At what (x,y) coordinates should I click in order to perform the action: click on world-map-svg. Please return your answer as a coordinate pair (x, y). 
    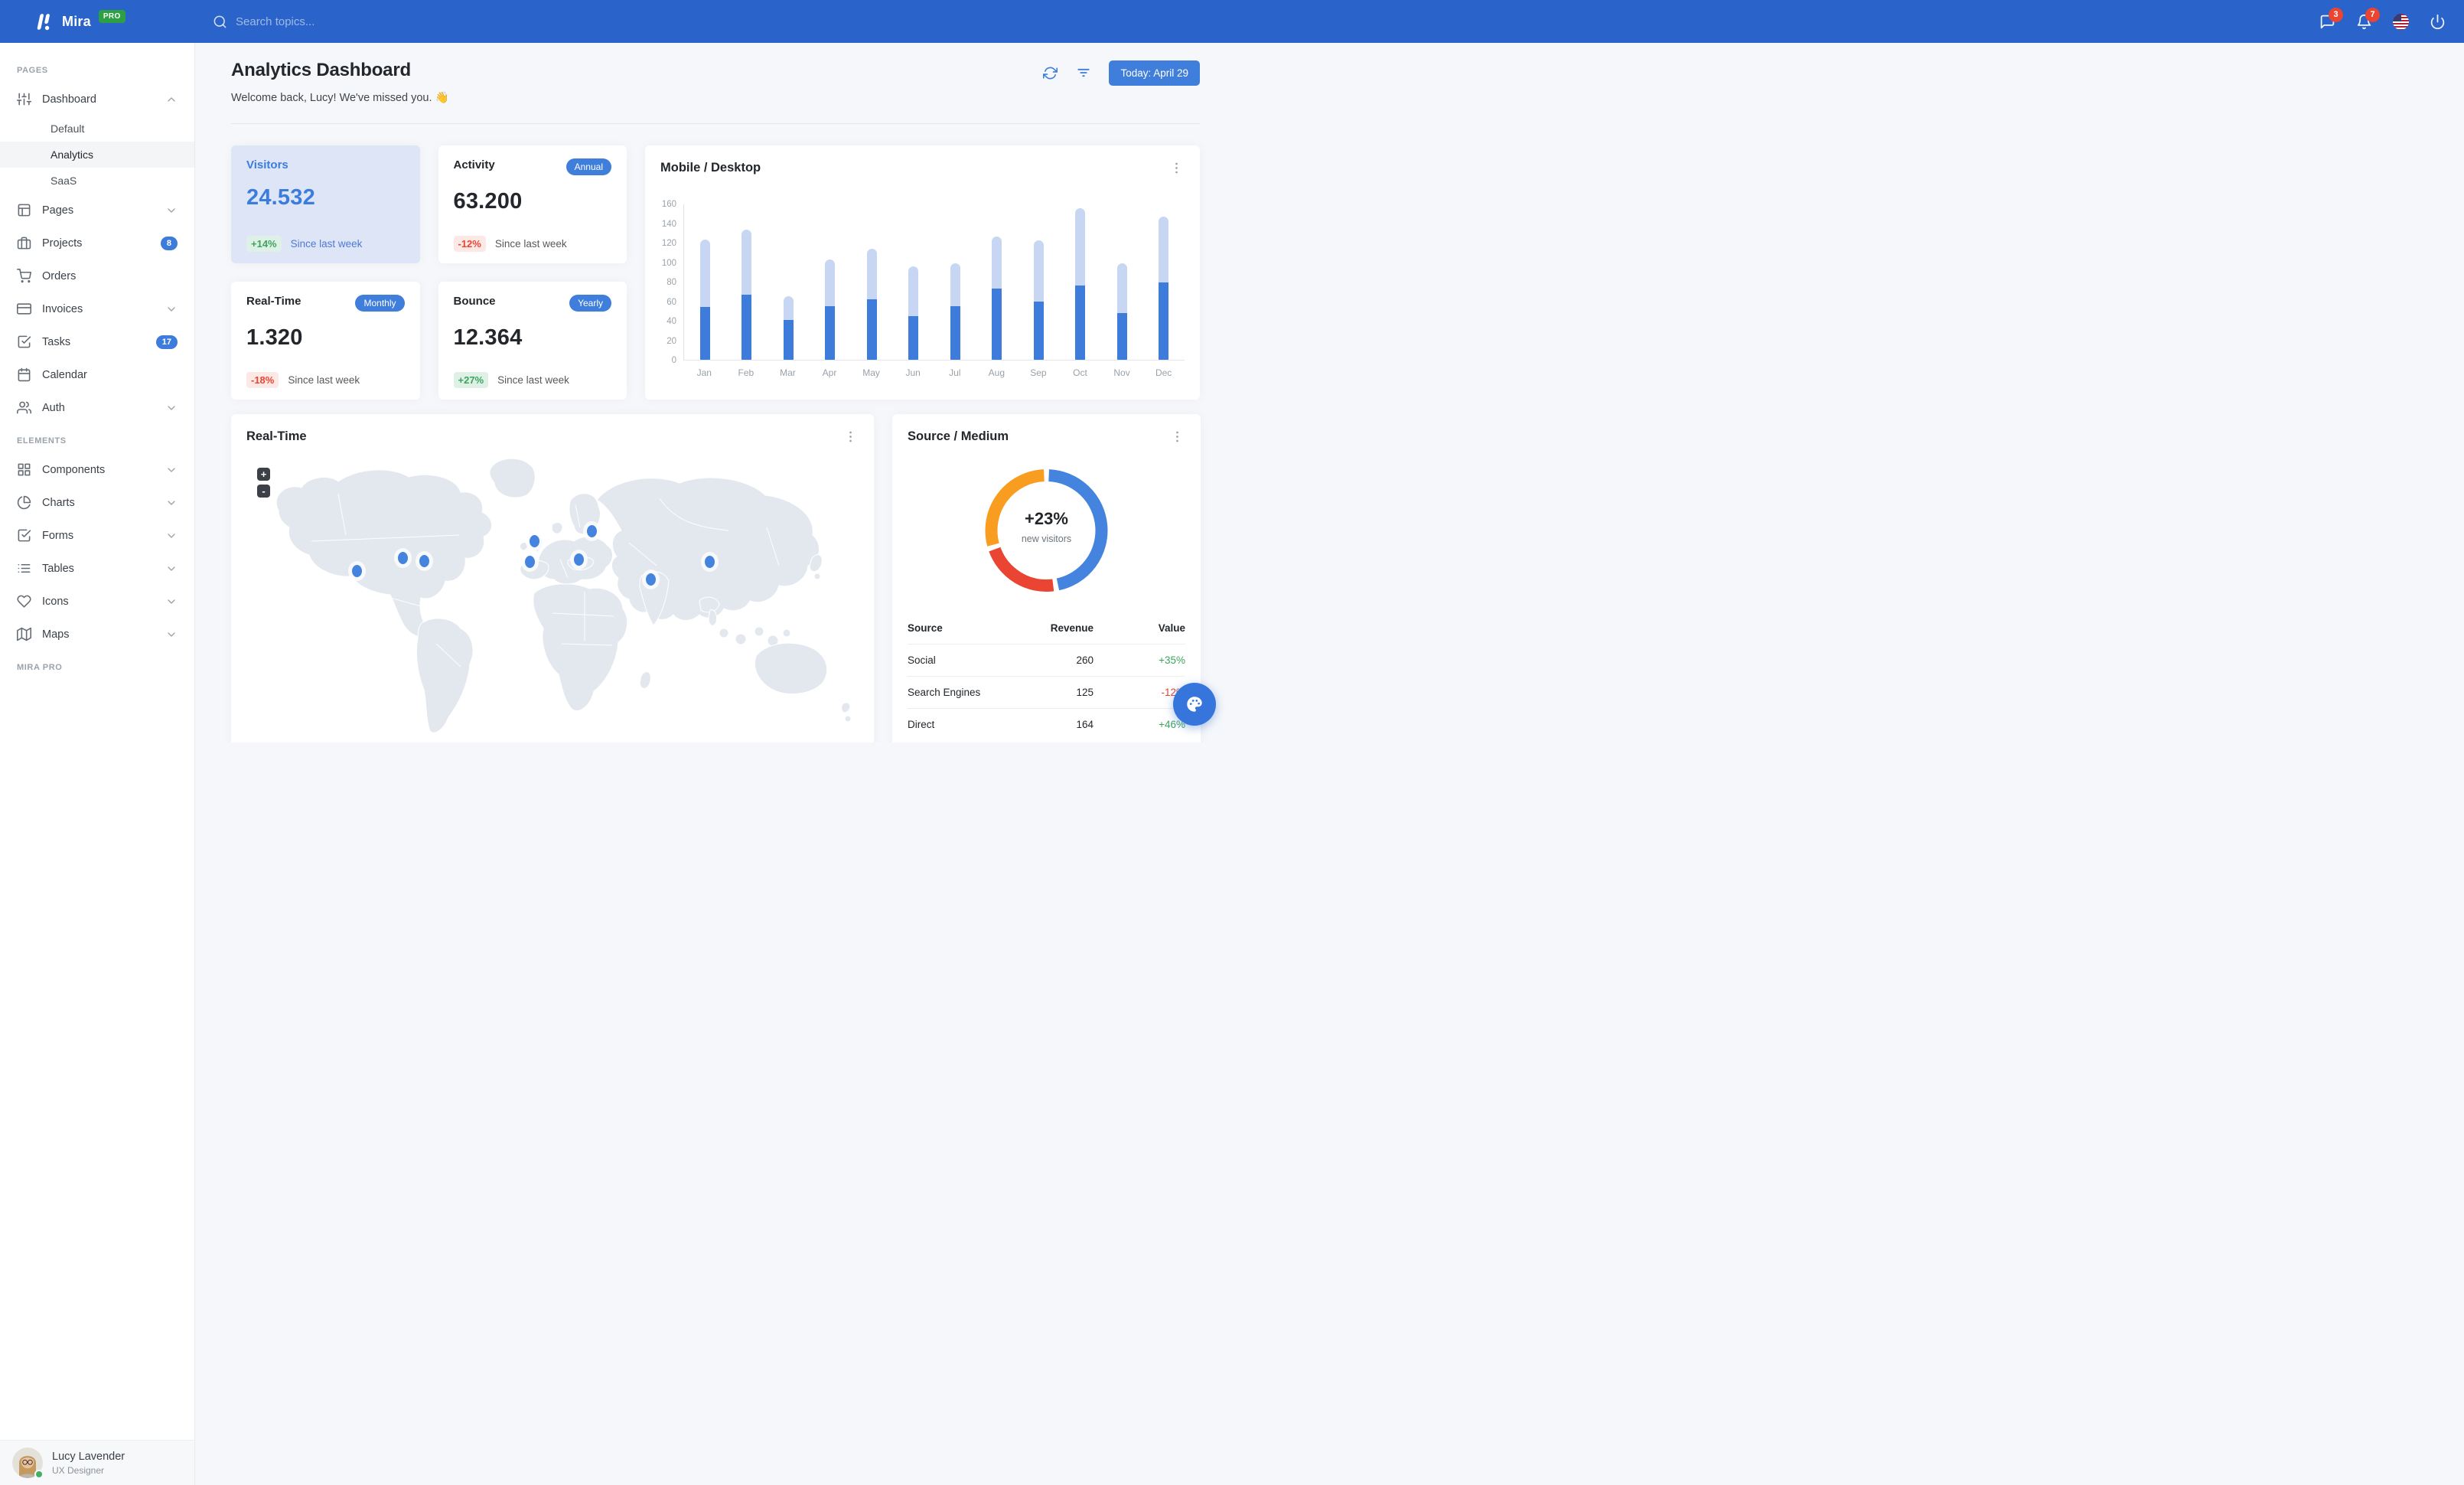
    Looking at the image, I should click on (563, 595).